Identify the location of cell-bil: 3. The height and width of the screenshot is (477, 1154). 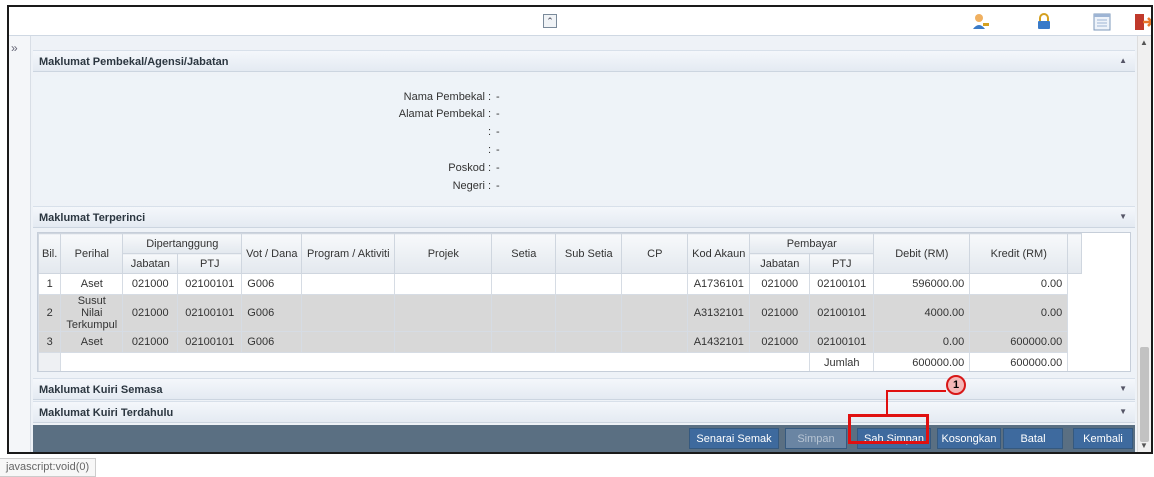
(50, 342).